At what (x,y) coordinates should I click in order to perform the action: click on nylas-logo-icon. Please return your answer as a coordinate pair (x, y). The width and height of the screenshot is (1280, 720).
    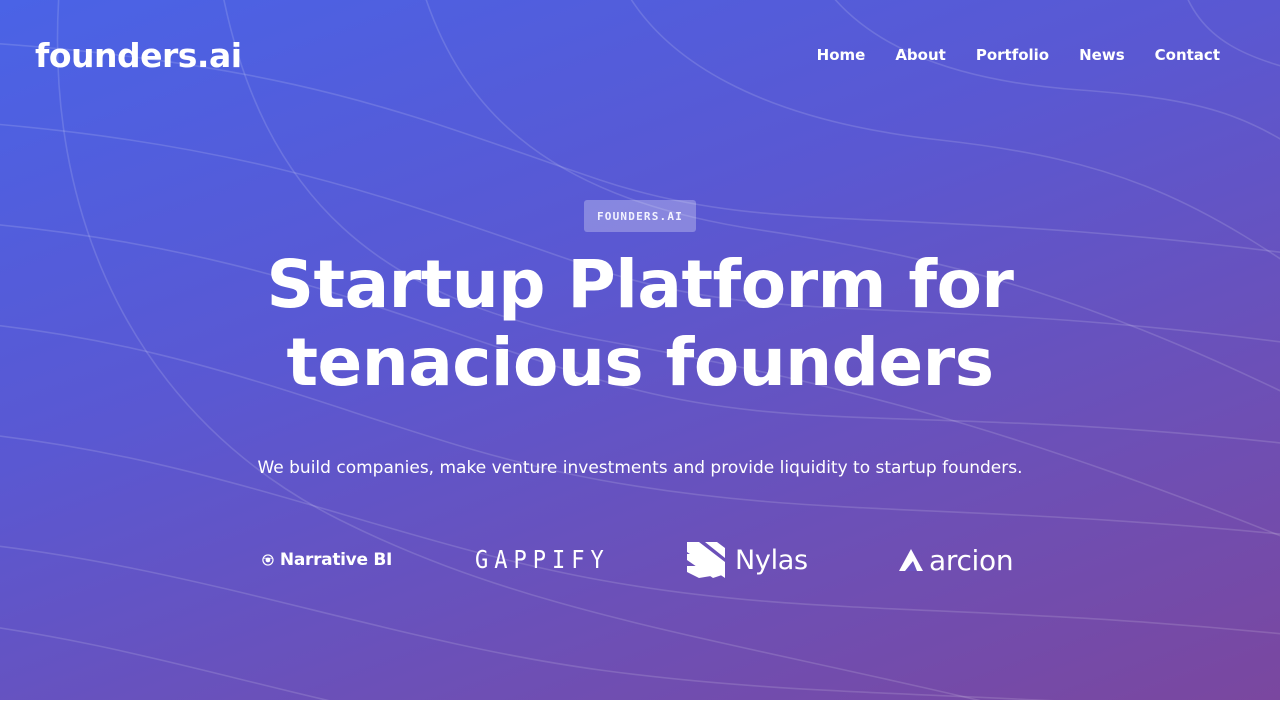
    Looking at the image, I should click on (706, 560).